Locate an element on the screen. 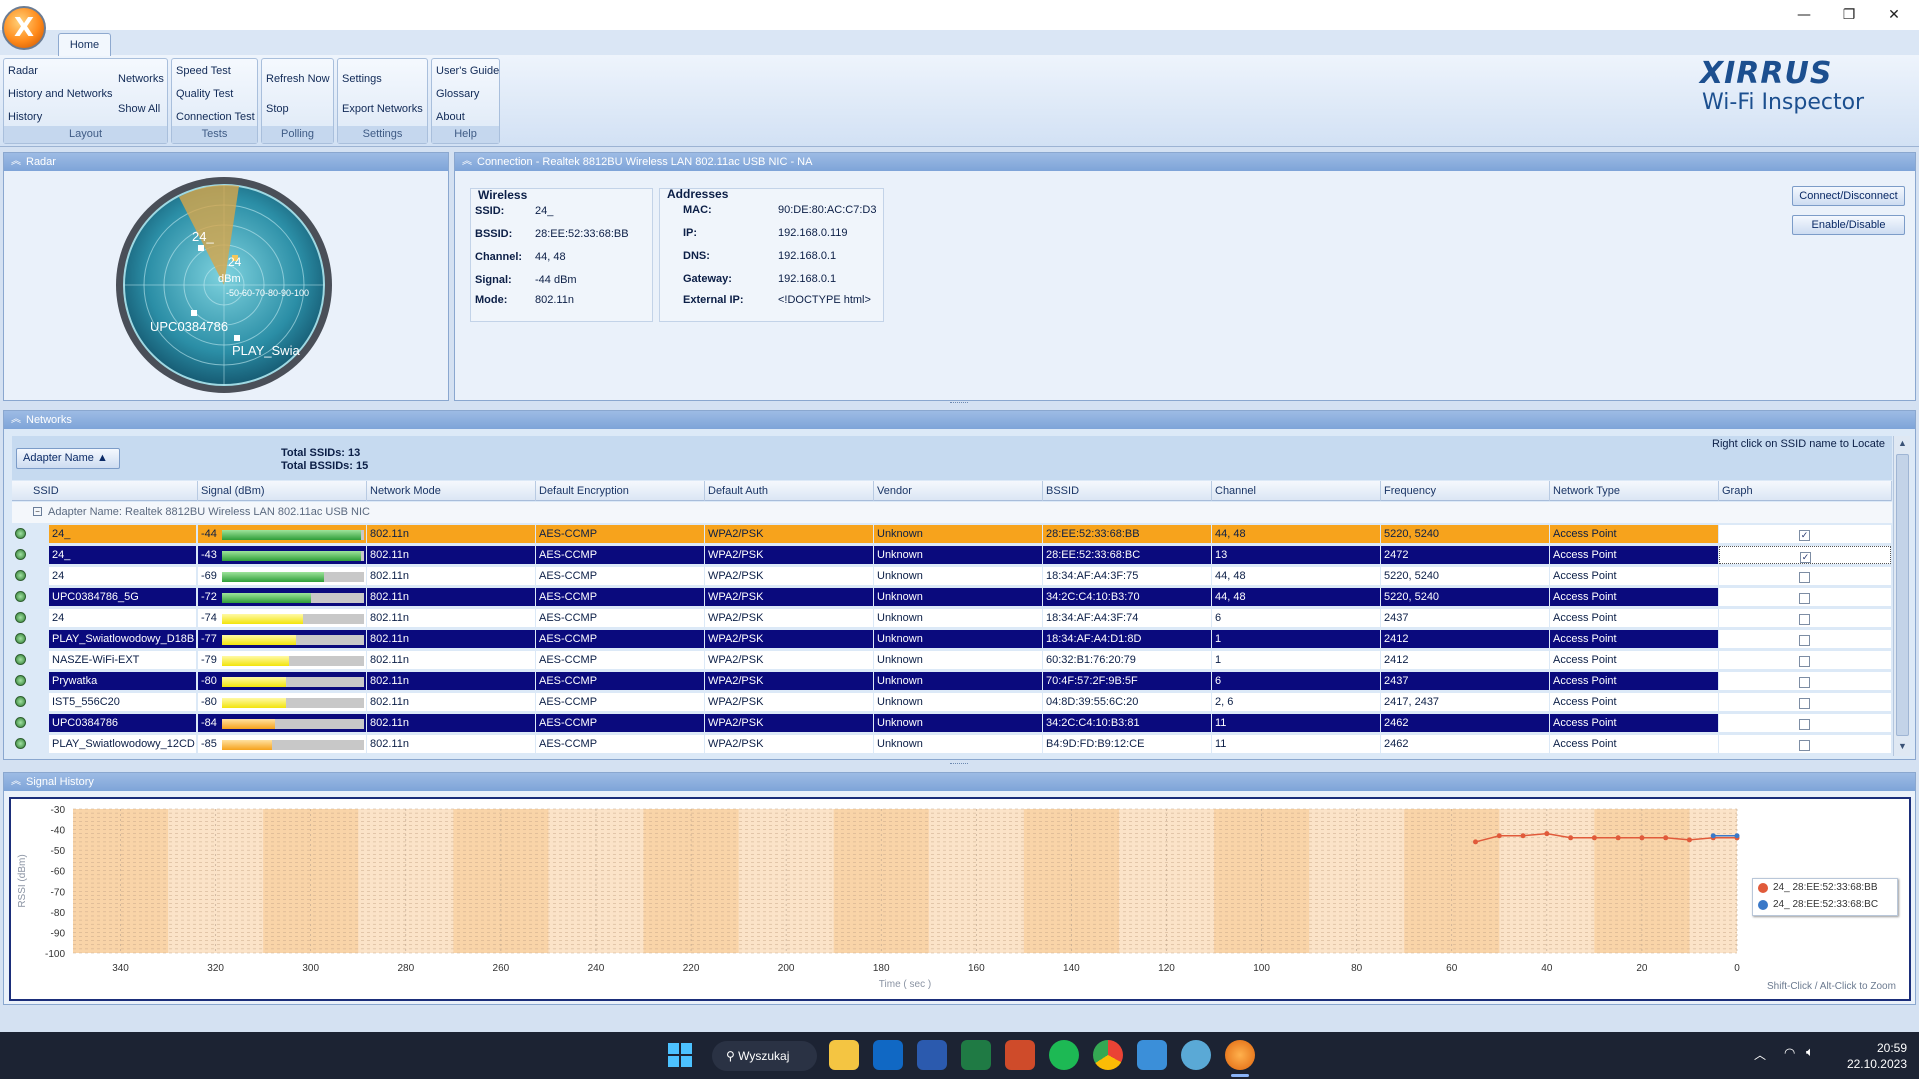 Image resolution: width=1919 pixels, height=1079 pixels. about-button: About is located at coordinates (450, 117).